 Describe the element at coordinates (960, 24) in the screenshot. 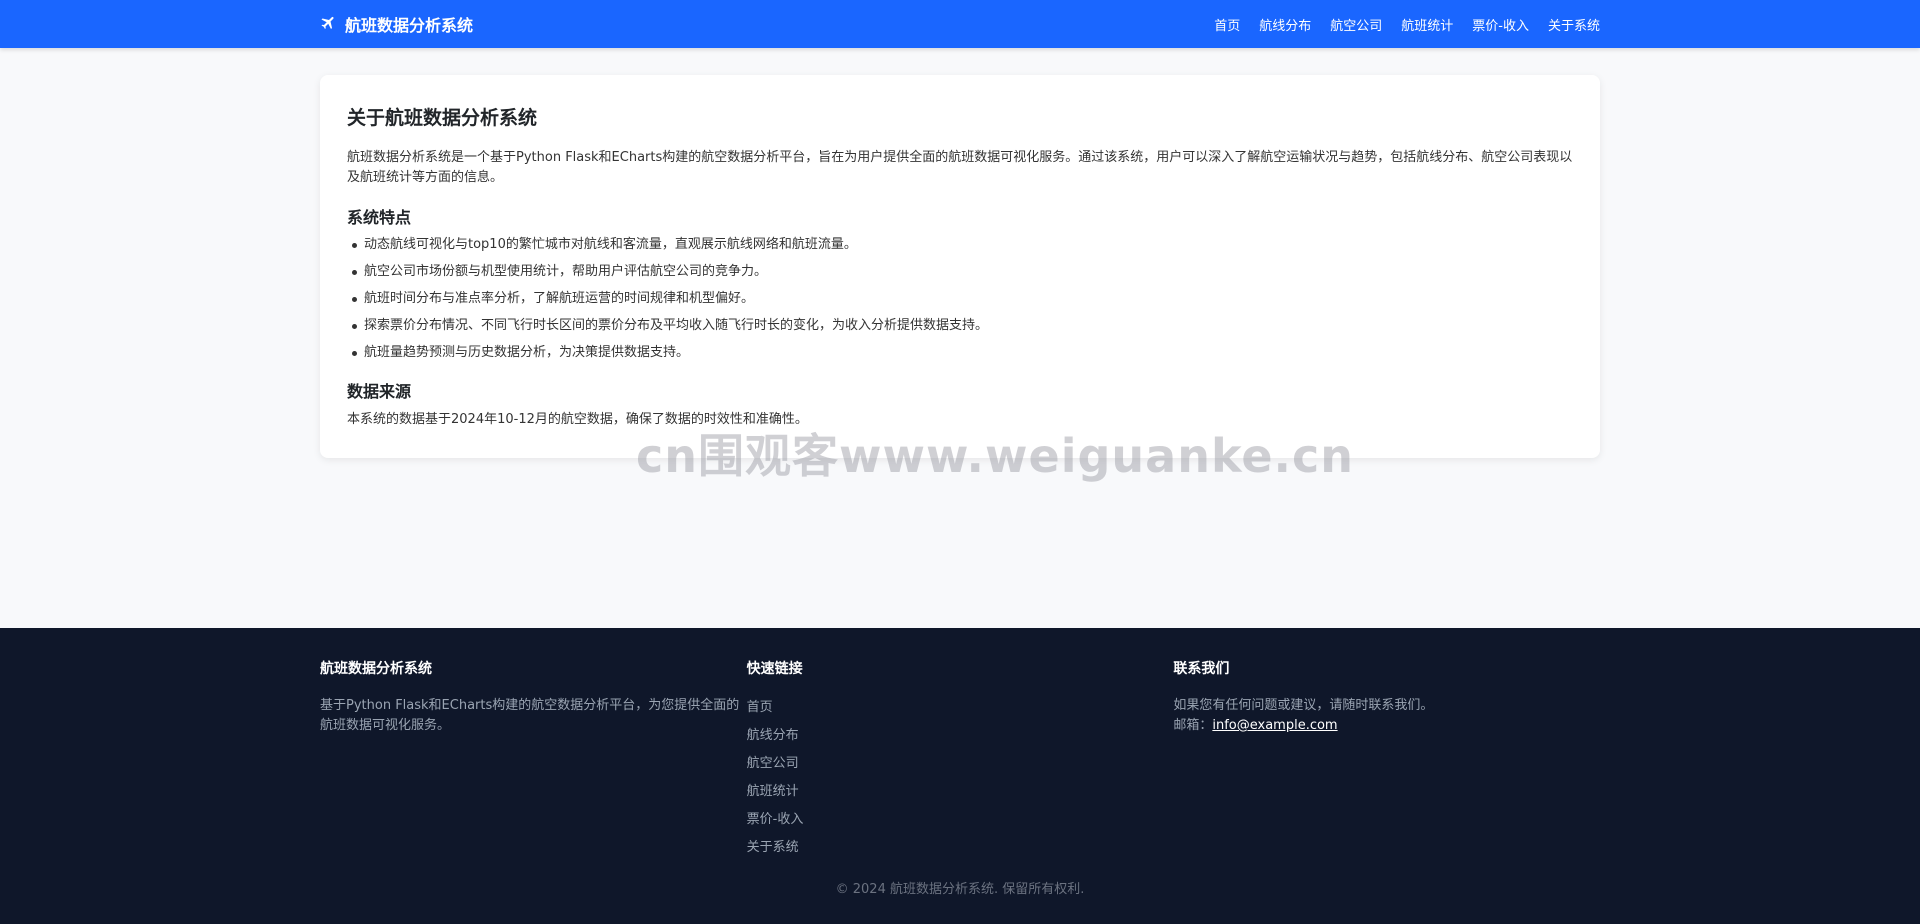

I see `top-navbar: 航班数据分析系统 首页 航线分布 航空公司 航班统计 票价-收入 关于系统` at that location.